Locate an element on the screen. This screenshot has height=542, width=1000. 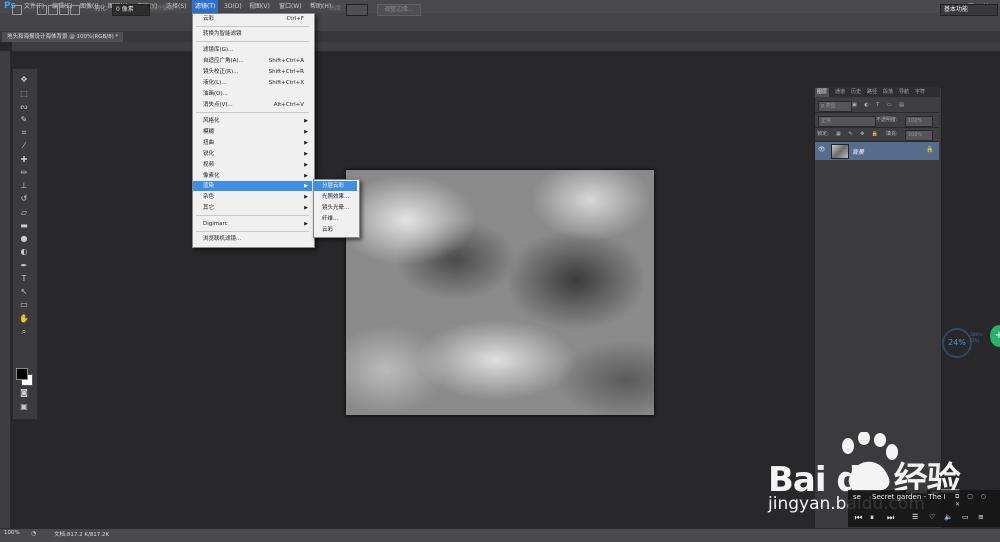
healing-brush-tool-icon: ✚ is located at coordinates (24, 159).